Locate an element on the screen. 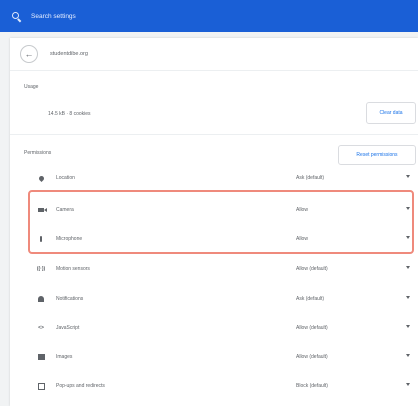 The image size is (418, 406). usage-value: 14.5 kB · 8 cookies is located at coordinates (69, 114).